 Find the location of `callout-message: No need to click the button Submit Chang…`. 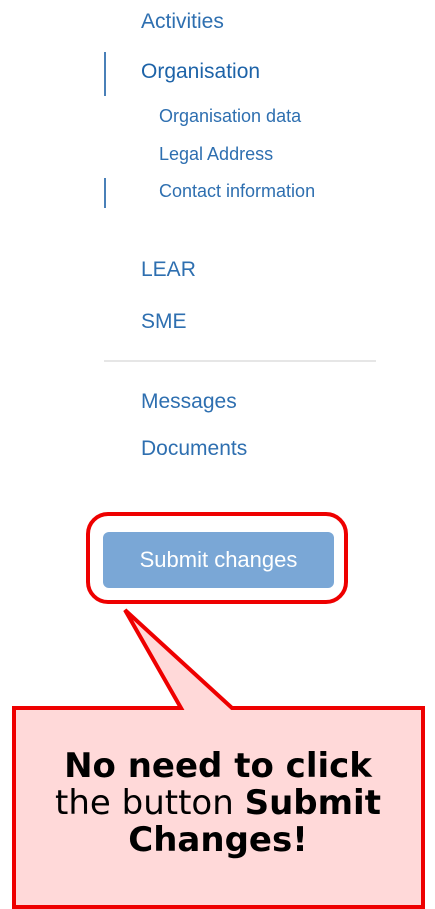

callout-message: No need to click the button Submit Chang… is located at coordinates (218, 803).